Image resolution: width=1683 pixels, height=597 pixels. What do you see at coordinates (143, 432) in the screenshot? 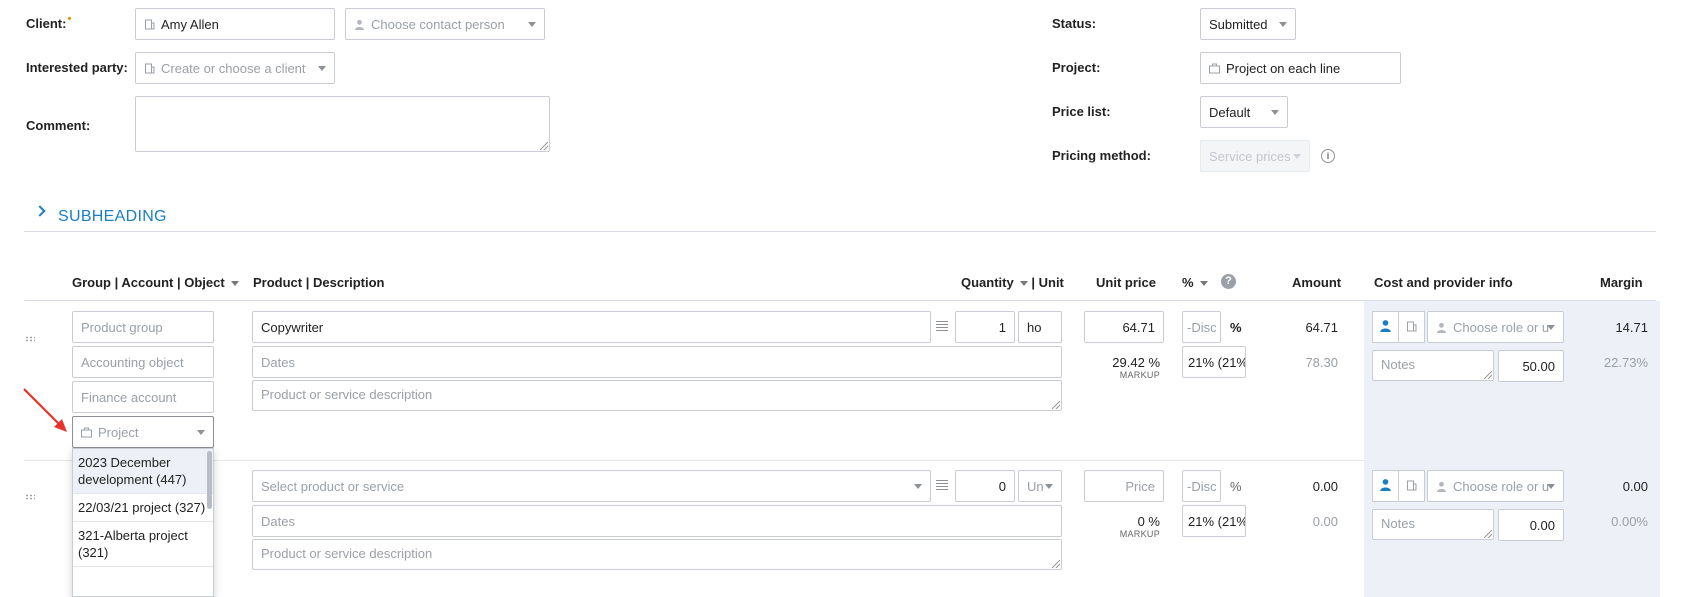
I see `project-select: Project` at bounding box center [143, 432].